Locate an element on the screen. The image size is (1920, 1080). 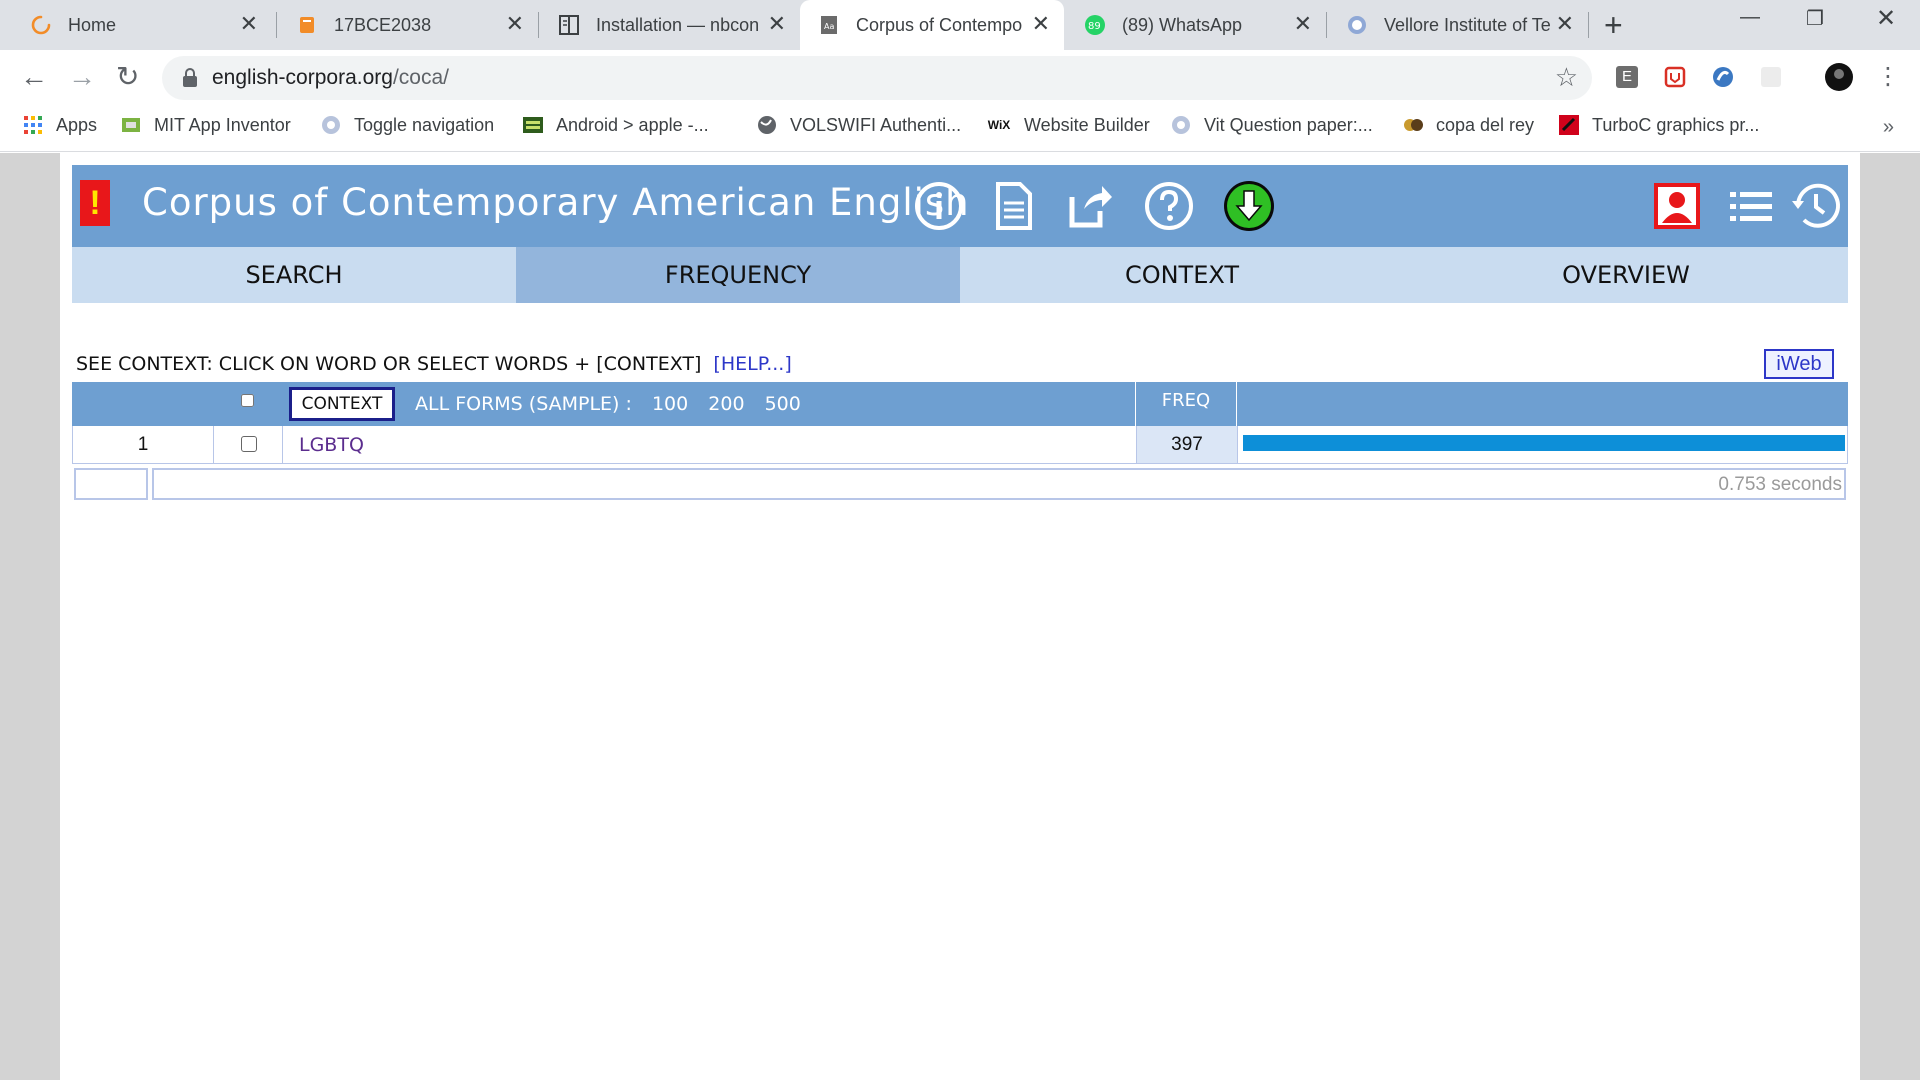
menu-dots-icon: ⋮ is located at coordinates (1888, 77).